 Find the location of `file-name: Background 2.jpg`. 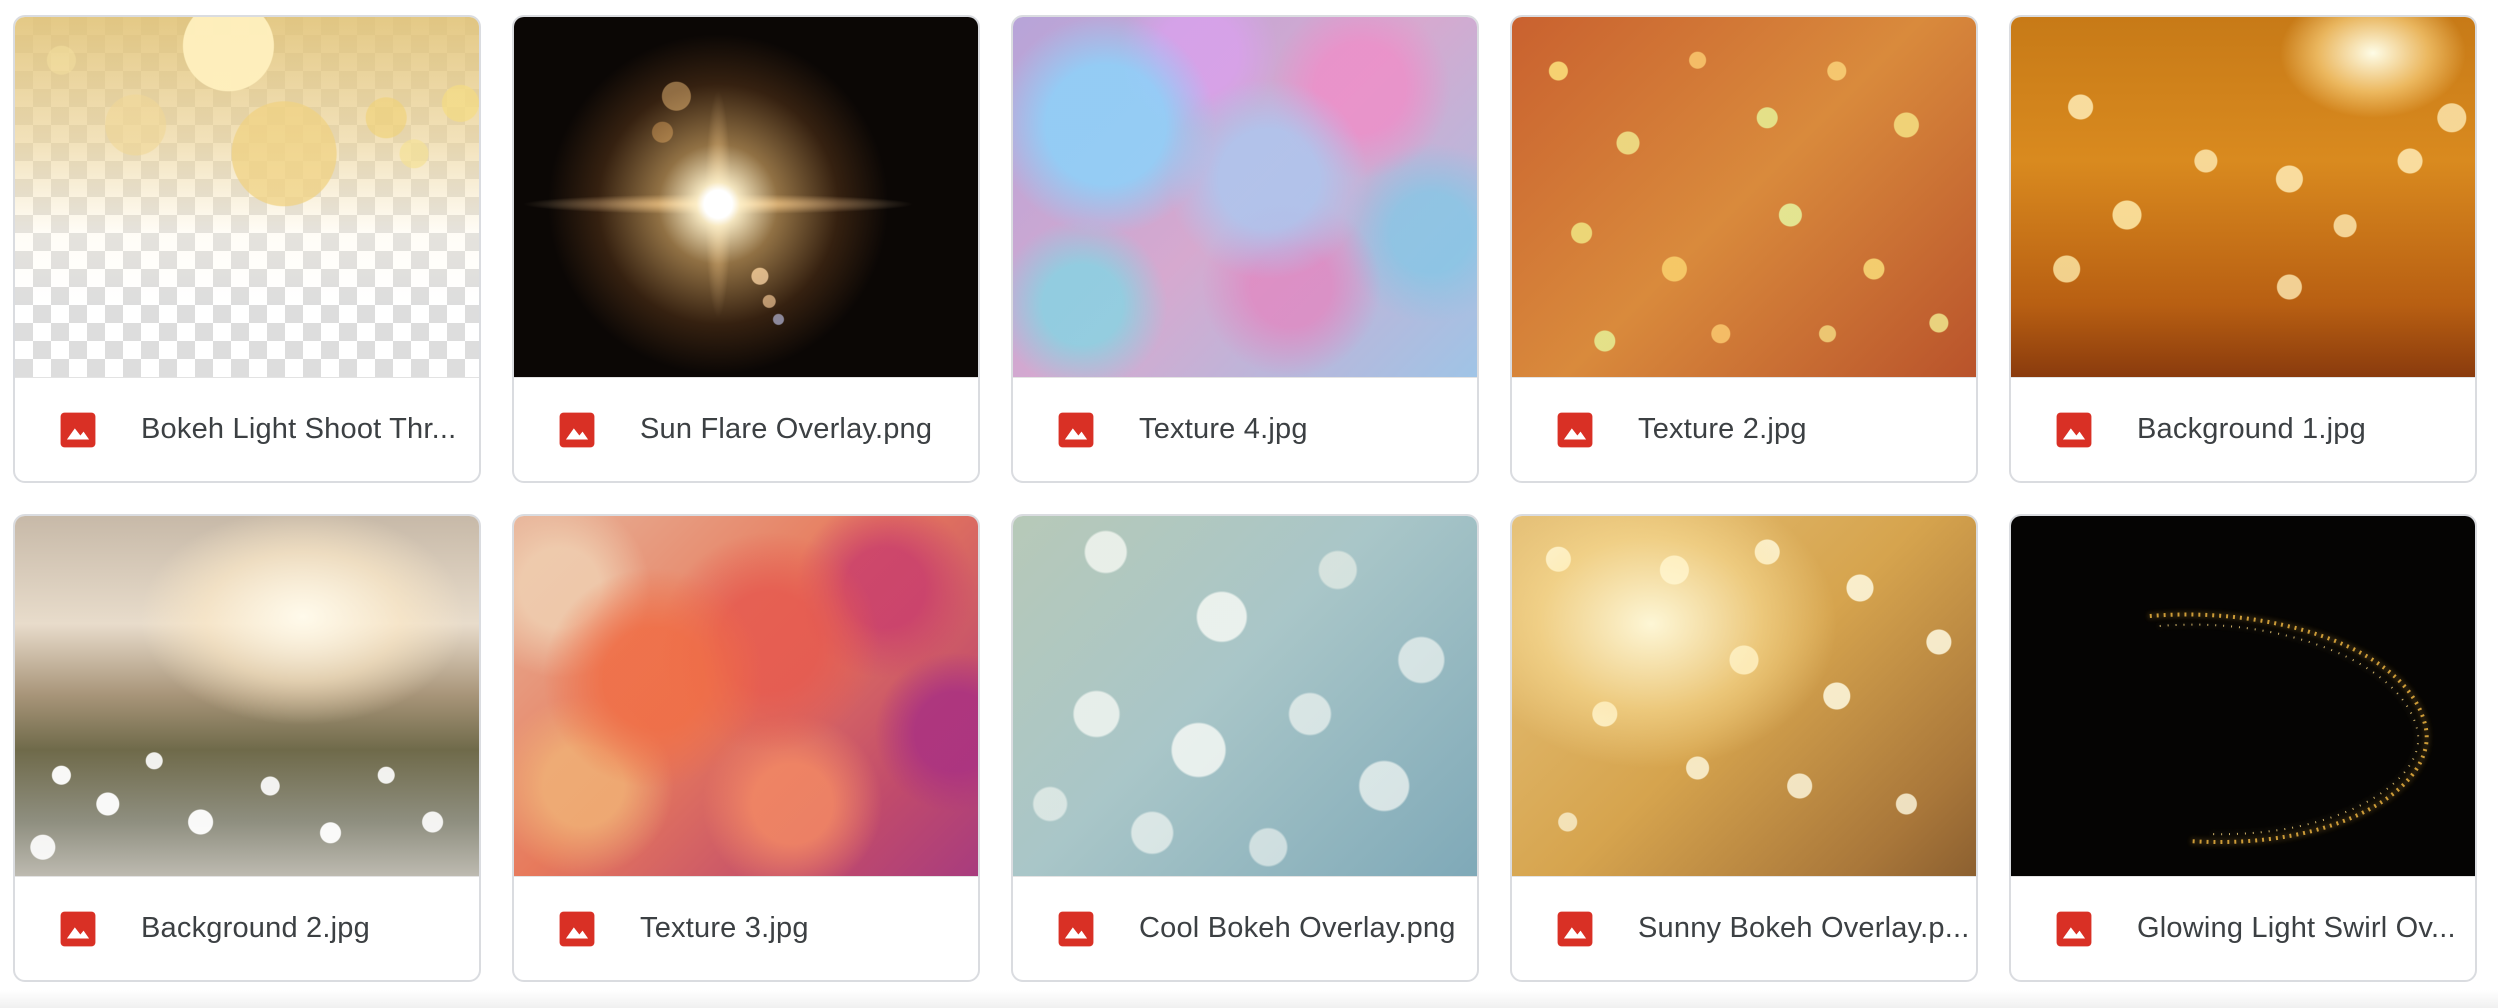

file-name: Background 2.jpg is located at coordinates (255, 928).